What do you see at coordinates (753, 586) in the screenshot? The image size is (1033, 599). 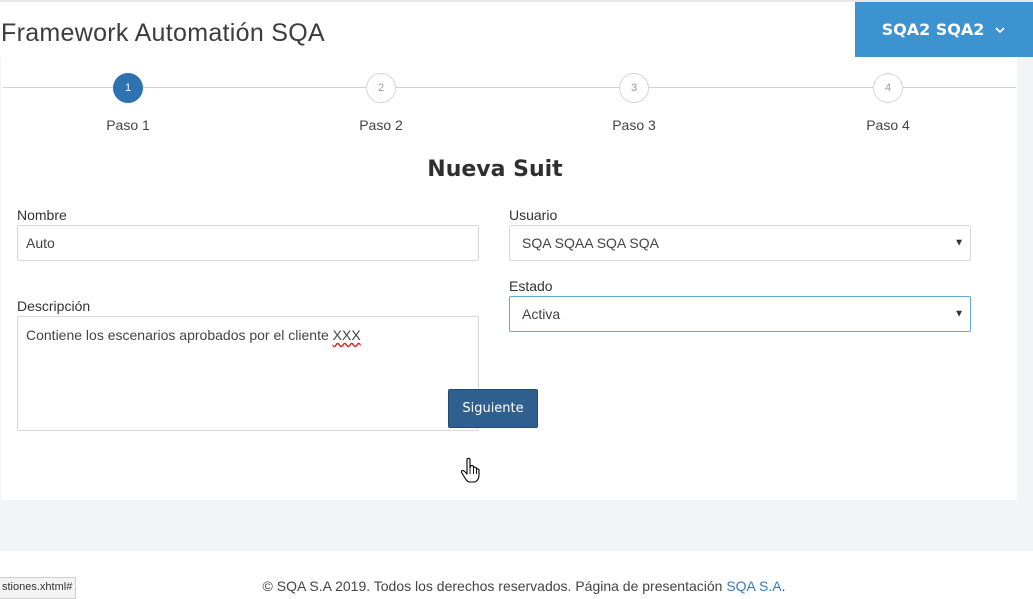 I see `footer-link: SQA S.A` at bounding box center [753, 586].